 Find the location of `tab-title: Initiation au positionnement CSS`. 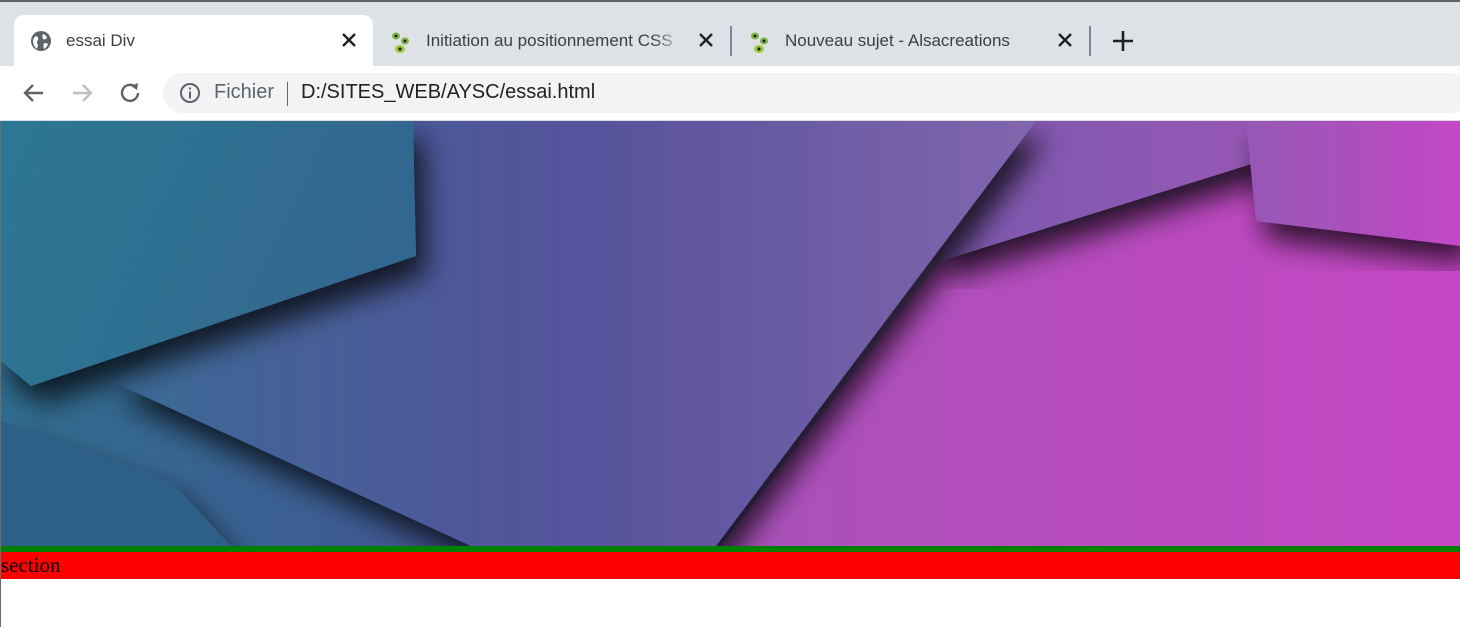

tab-title: Initiation au positionnement CSS is located at coordinates (549, 40).